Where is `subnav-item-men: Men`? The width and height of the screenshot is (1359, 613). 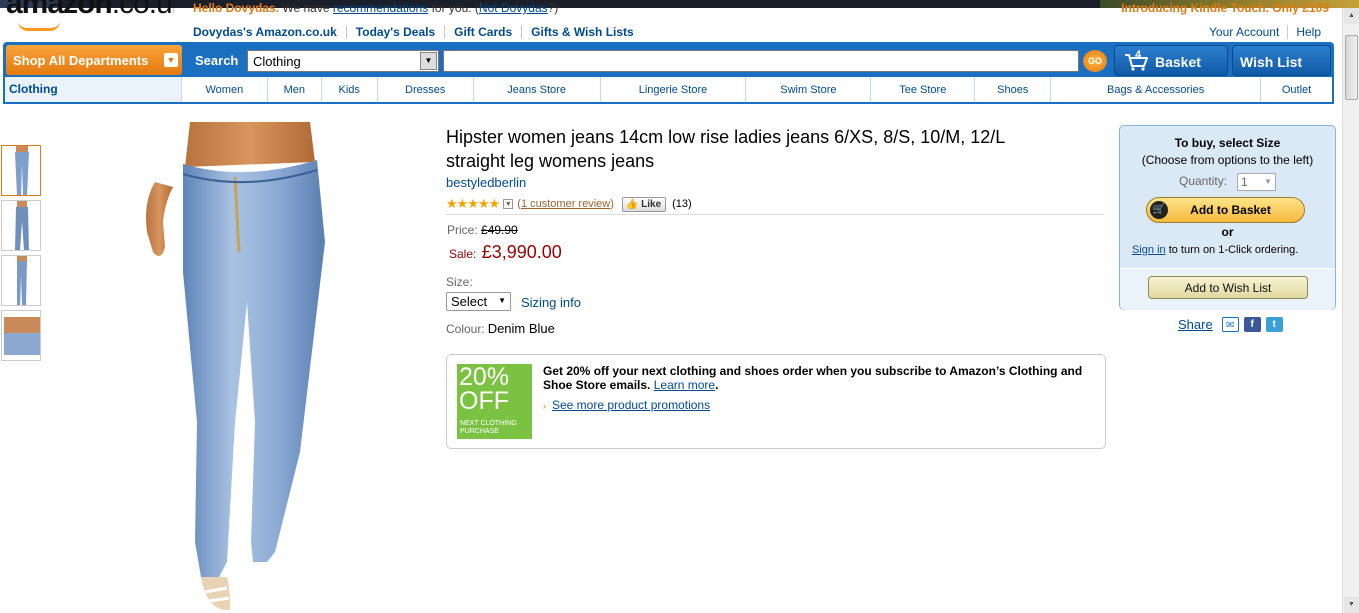
subnav-item-men: Men is located at coordinates (295, 89).